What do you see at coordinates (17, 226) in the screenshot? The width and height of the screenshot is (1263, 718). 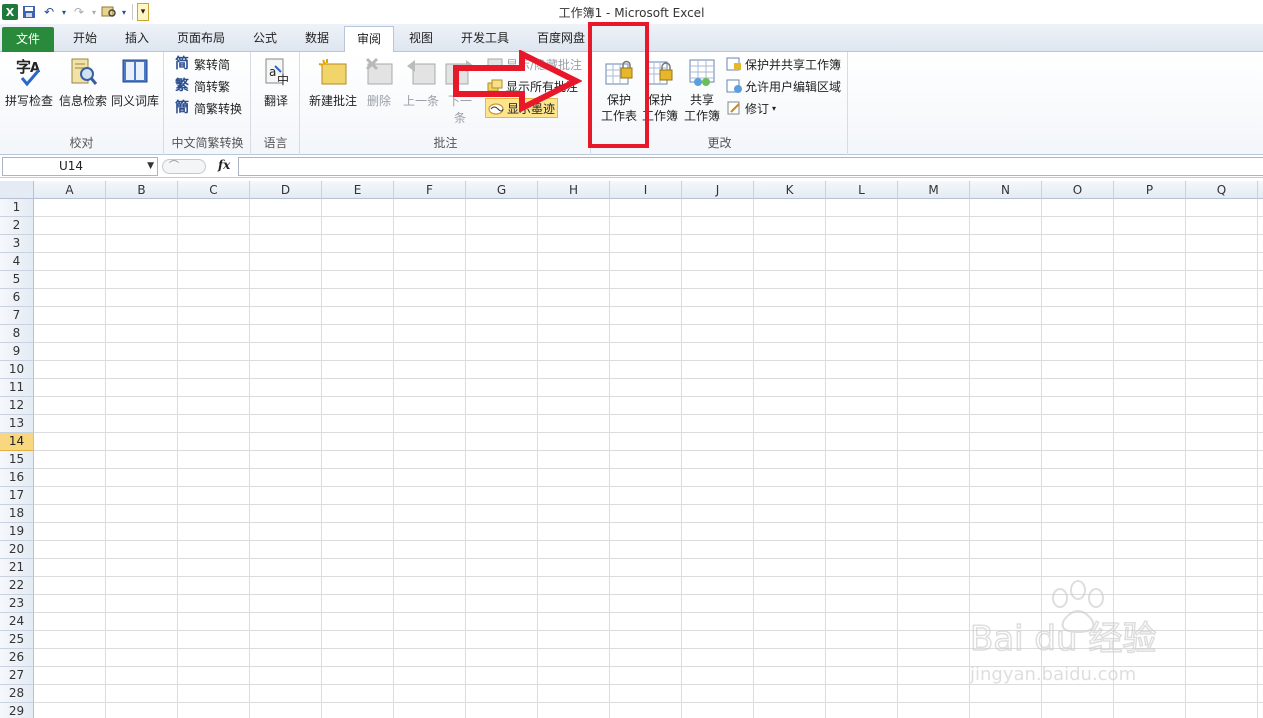 I see `row-header-2: 2` at bounding box center [17, 226].